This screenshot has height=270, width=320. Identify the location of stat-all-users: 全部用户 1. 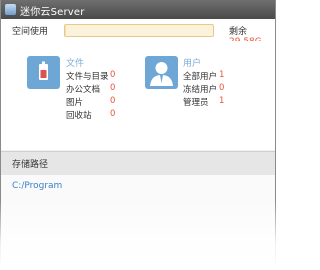
(203, 76).